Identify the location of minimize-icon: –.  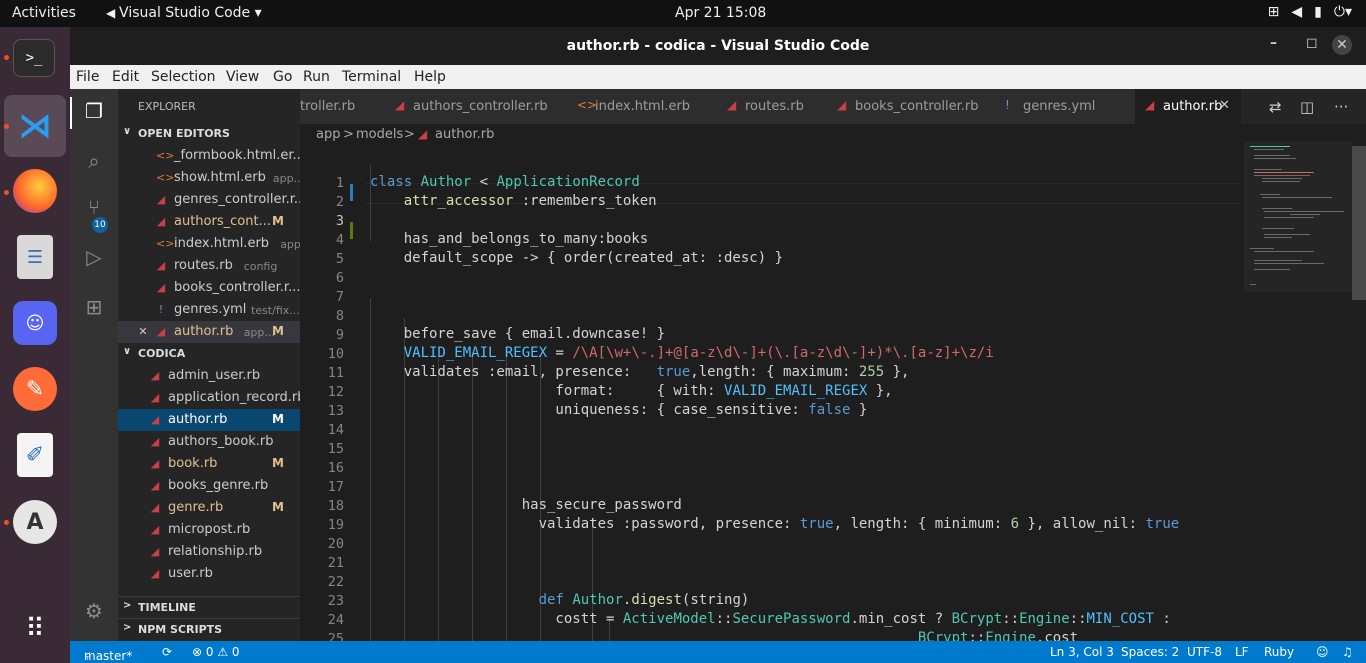
(1273, 43).